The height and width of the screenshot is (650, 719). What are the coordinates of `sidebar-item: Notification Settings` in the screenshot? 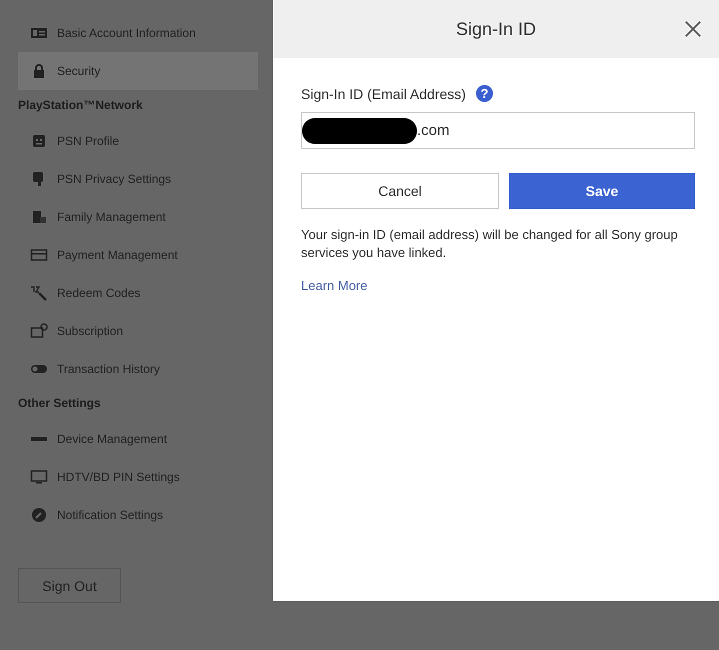 It's located at (138, 515).